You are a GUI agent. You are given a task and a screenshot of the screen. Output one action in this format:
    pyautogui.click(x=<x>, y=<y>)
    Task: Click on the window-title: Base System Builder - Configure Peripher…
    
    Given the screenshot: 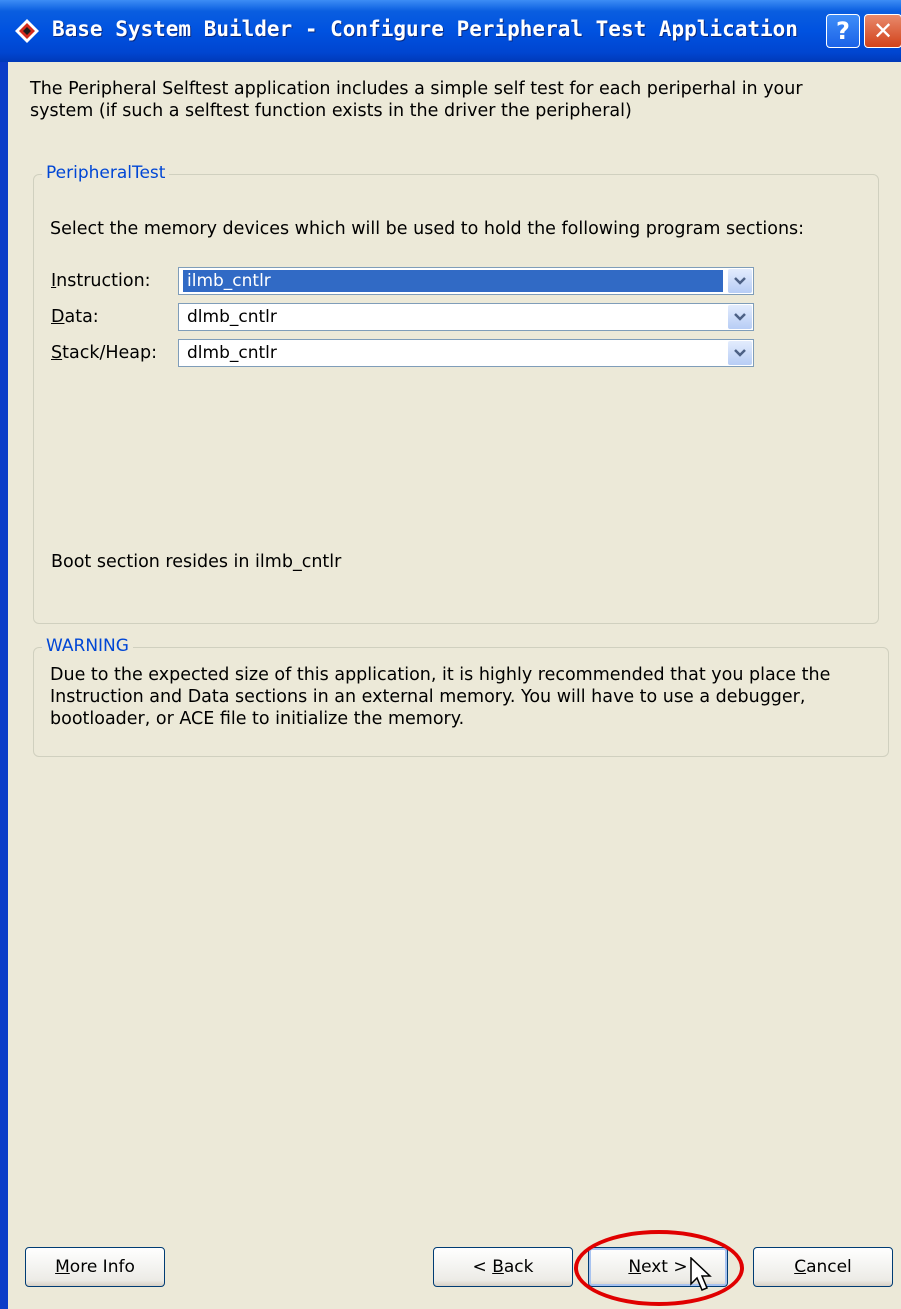 What is the action you would take?
    pyautogui.click(x=425, y=29)
    